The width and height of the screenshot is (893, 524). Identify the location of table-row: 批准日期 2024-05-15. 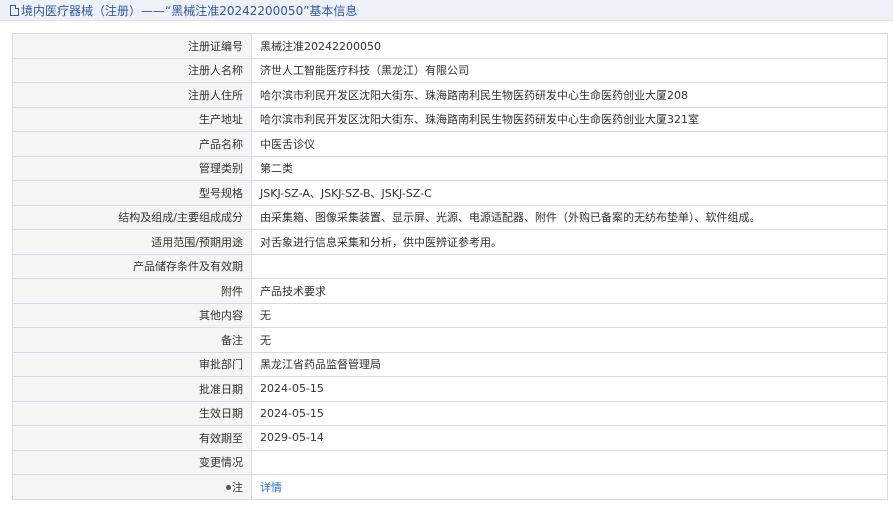
(450, 389).